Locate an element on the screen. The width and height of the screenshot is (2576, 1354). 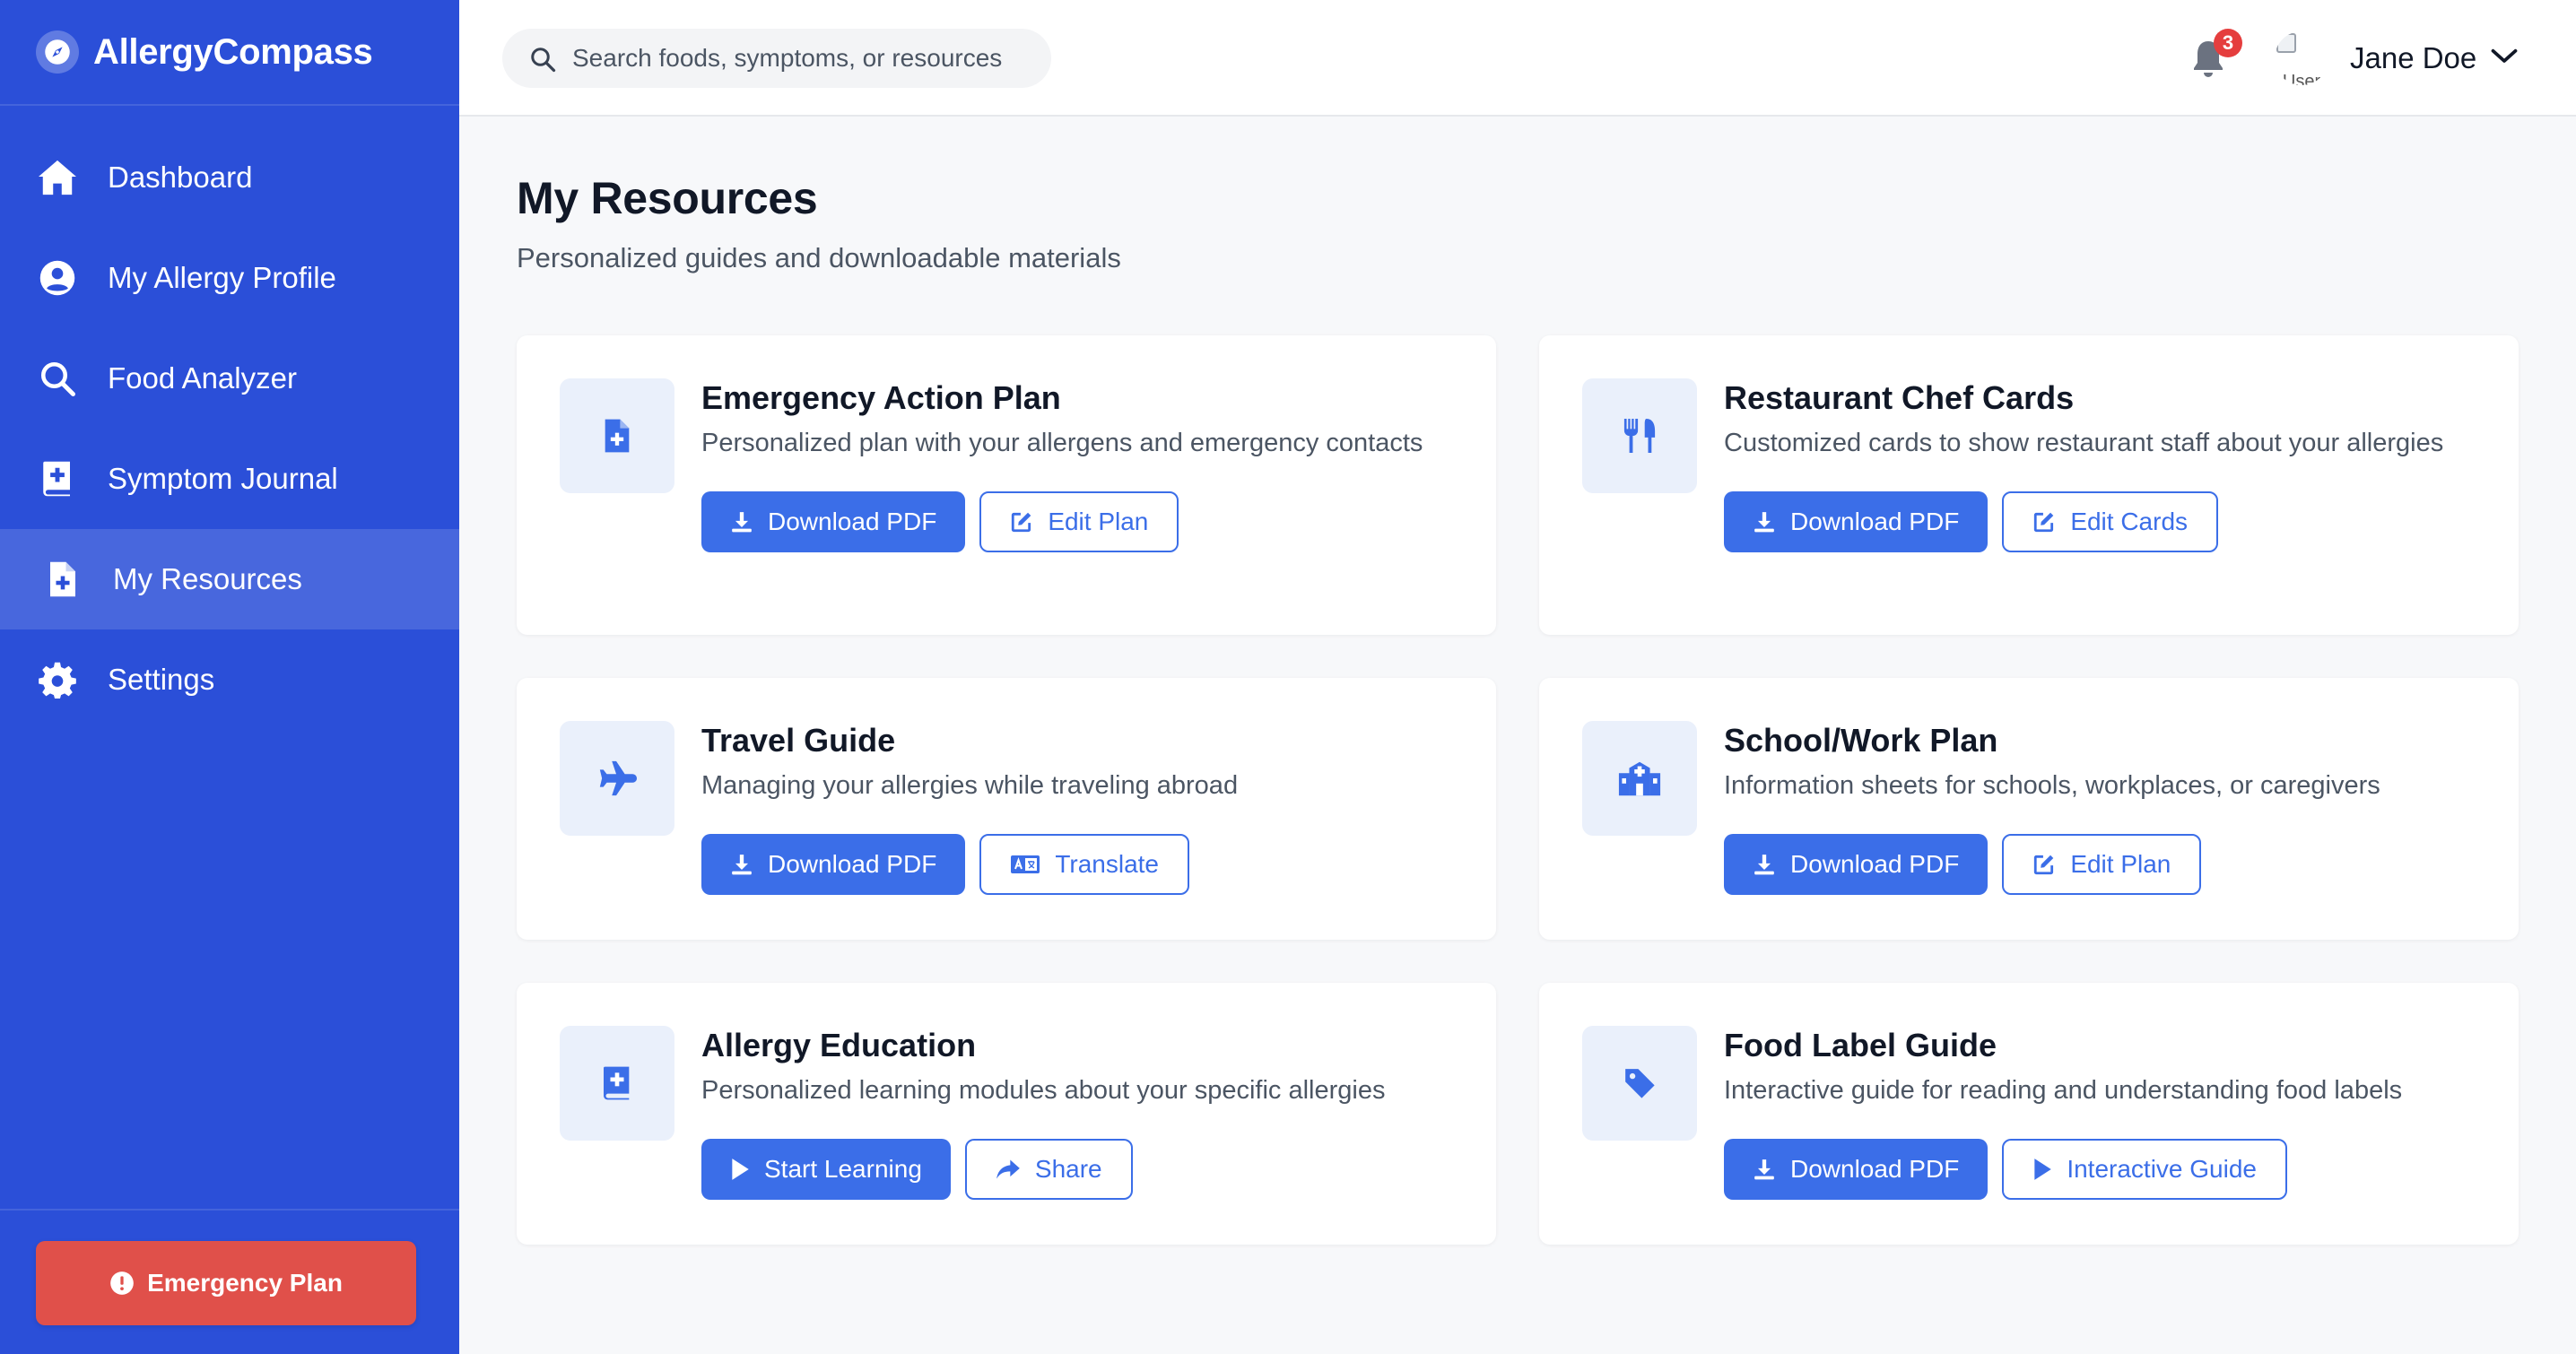
button-label: Interactive Guide is located at coordinates (2162, 1169).